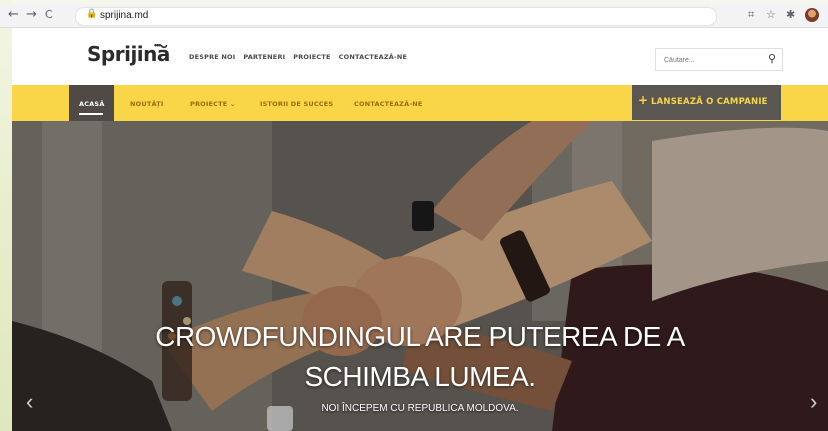  Describe the element at coordinates (388, 104) in the screenshot. I see `nav-item-contacteaza: CONTACTEAZĂ-NE` at that location.